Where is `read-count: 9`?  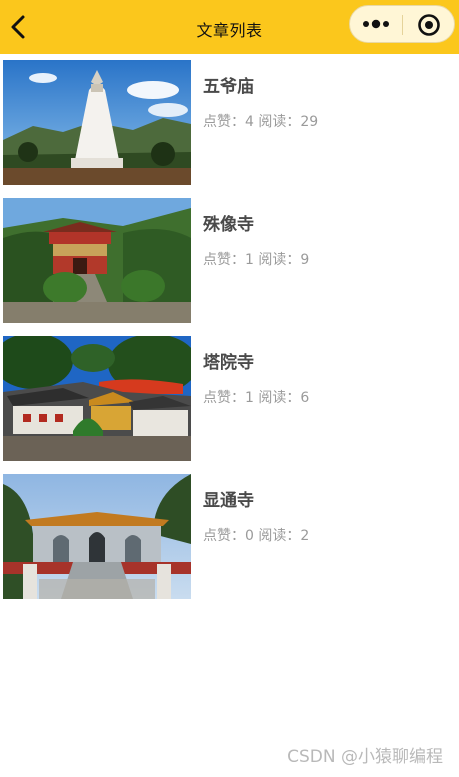
read-count: 9 is located at coordinates (305, 260).